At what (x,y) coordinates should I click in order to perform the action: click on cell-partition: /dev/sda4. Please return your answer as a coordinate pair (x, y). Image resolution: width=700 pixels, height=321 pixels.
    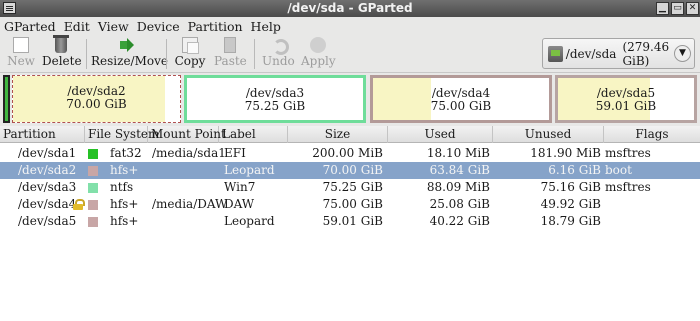
    Looking at the image, I should click on (47, 204).